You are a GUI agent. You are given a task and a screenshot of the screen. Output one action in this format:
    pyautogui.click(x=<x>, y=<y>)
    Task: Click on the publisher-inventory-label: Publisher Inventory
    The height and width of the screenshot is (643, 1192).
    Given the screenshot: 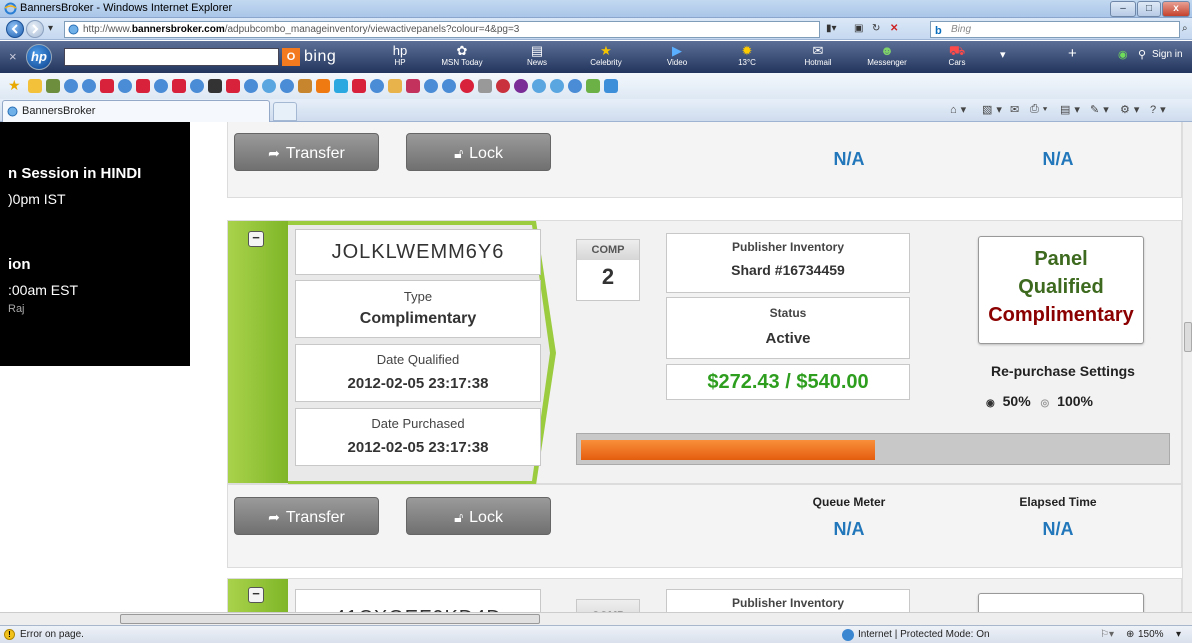 What is the action you would take?
    pyautogui.click(x=788, y=247)
    